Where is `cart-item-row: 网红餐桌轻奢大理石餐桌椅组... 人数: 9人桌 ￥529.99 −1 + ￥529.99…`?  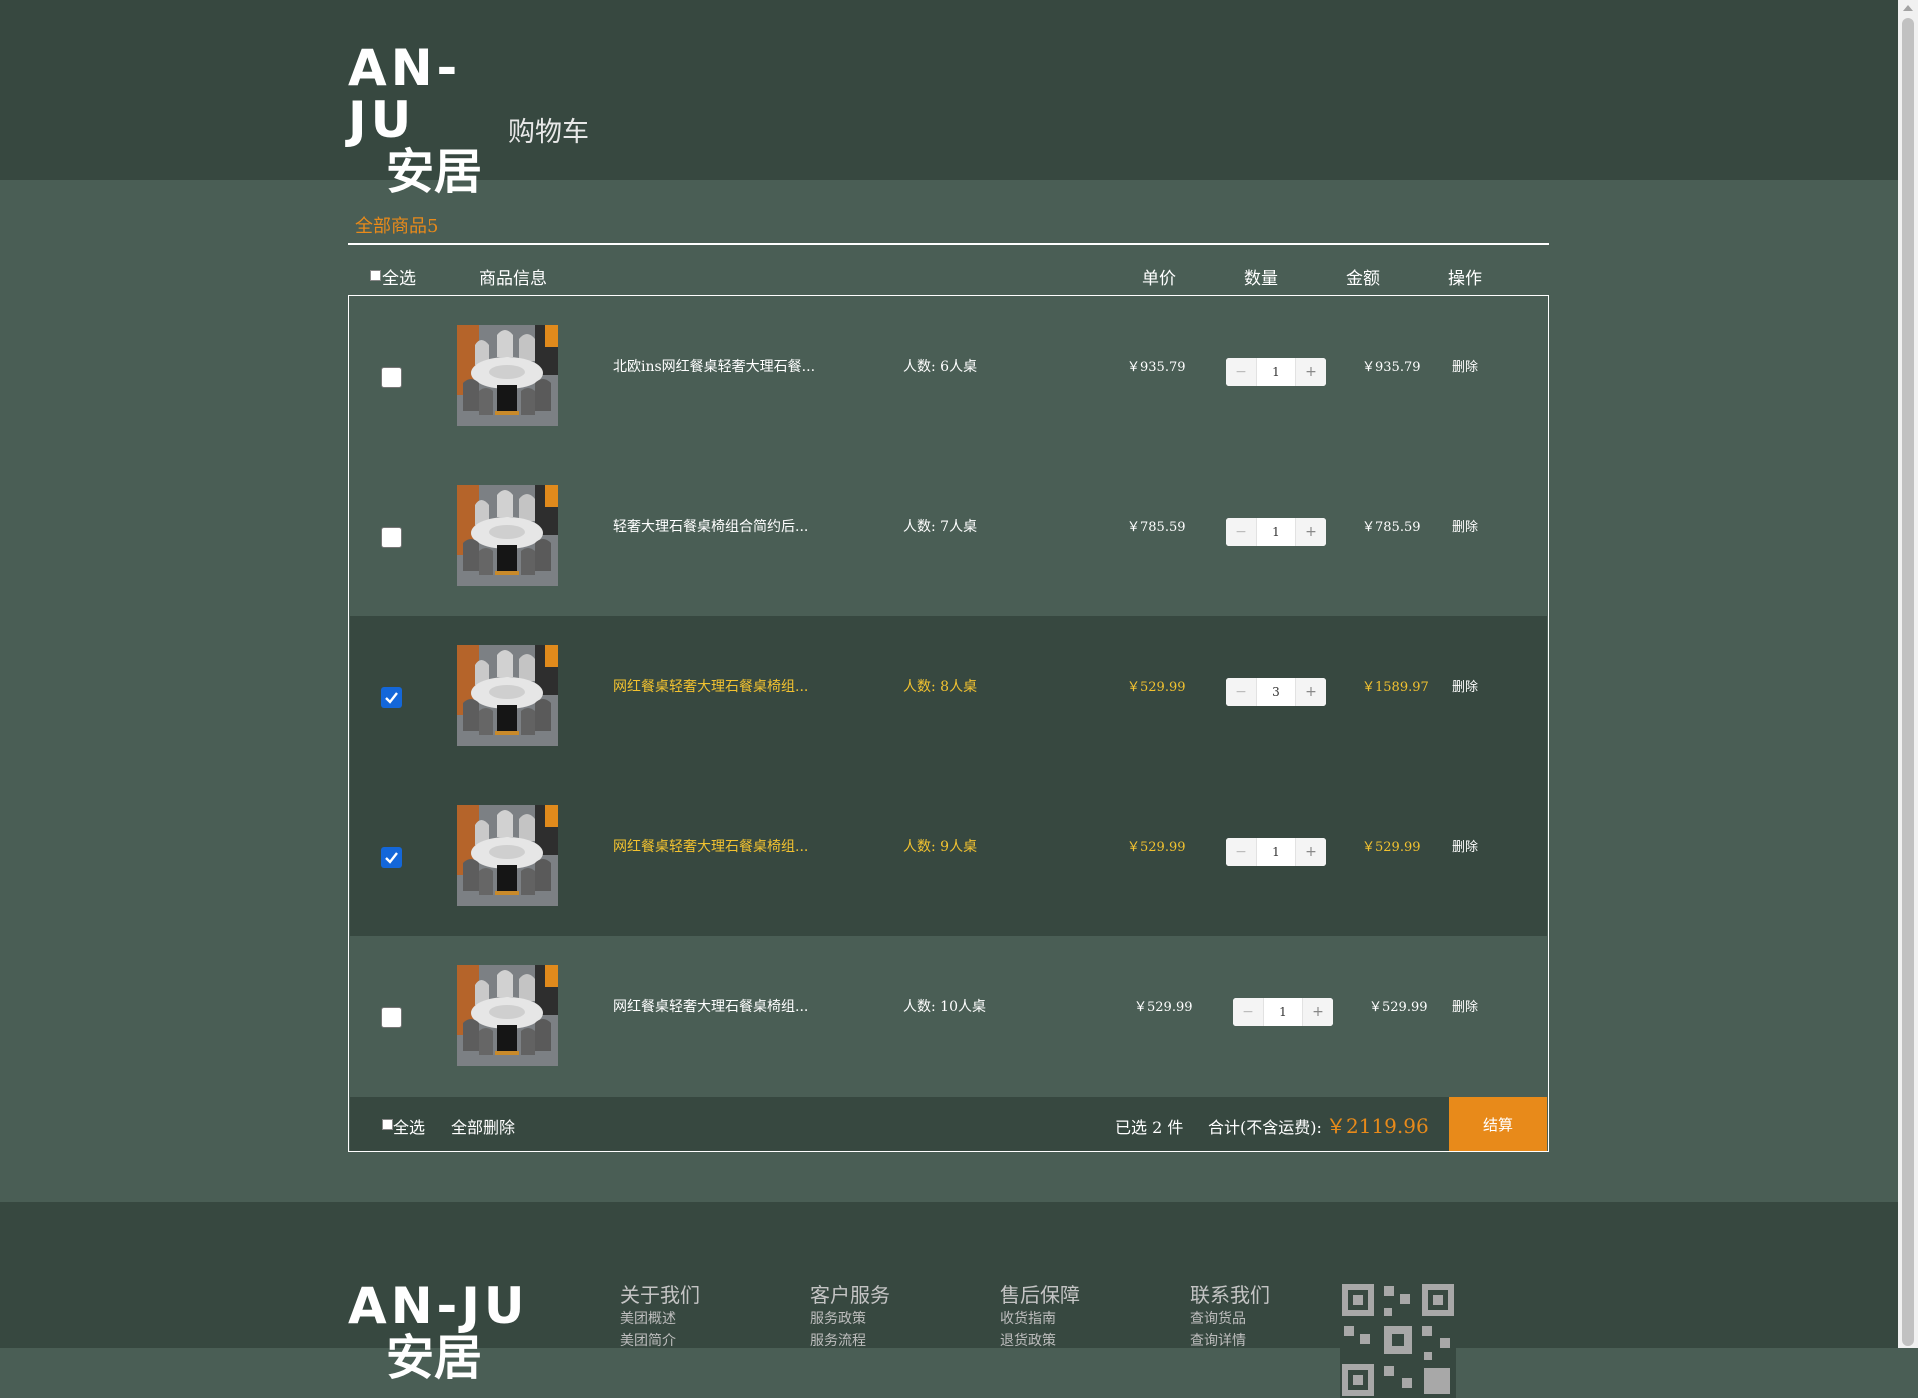
cart-item-row: 网红餐桌轻奢大理石餐桌椅组... 人数: 9人桌 ￥529.99 −1 + ￥529.99… is located at coordinates (948, 856).